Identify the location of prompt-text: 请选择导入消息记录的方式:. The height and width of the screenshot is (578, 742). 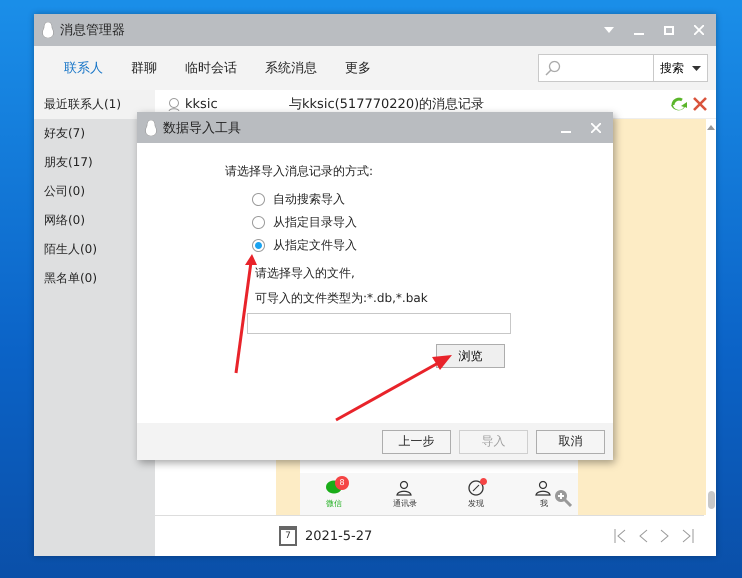
(299, 171).